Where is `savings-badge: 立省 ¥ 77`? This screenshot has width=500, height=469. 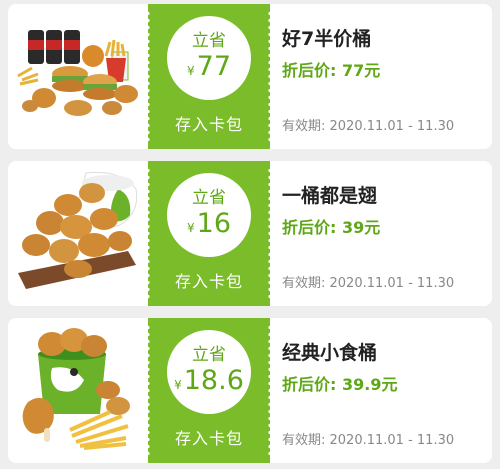 savings-badge: 立省 ¥ 77 is located at coordinates (209, 58).